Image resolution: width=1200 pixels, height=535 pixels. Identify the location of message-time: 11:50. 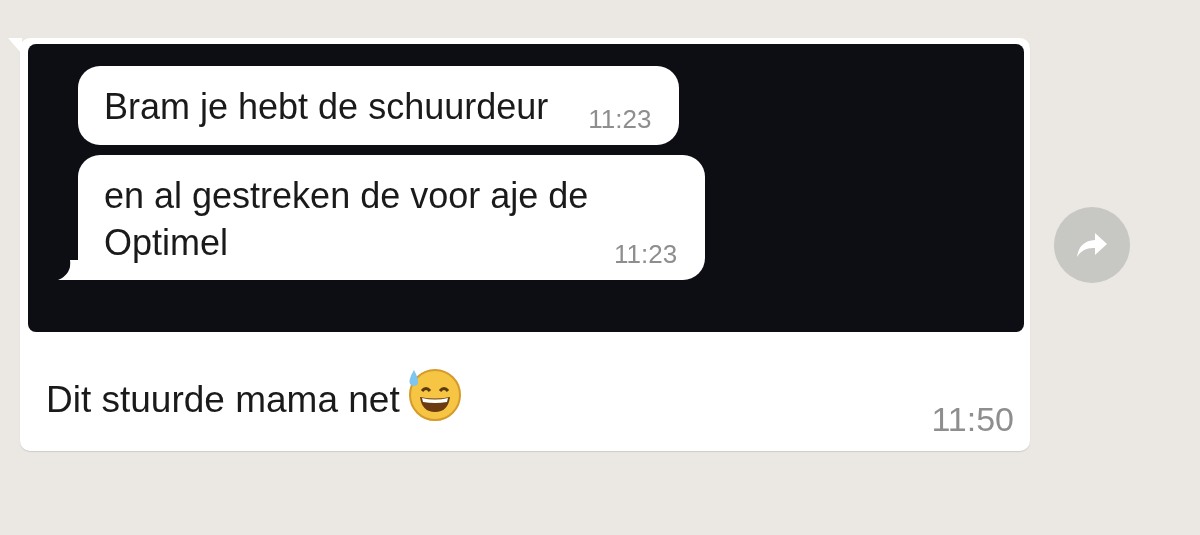
(972, 419).